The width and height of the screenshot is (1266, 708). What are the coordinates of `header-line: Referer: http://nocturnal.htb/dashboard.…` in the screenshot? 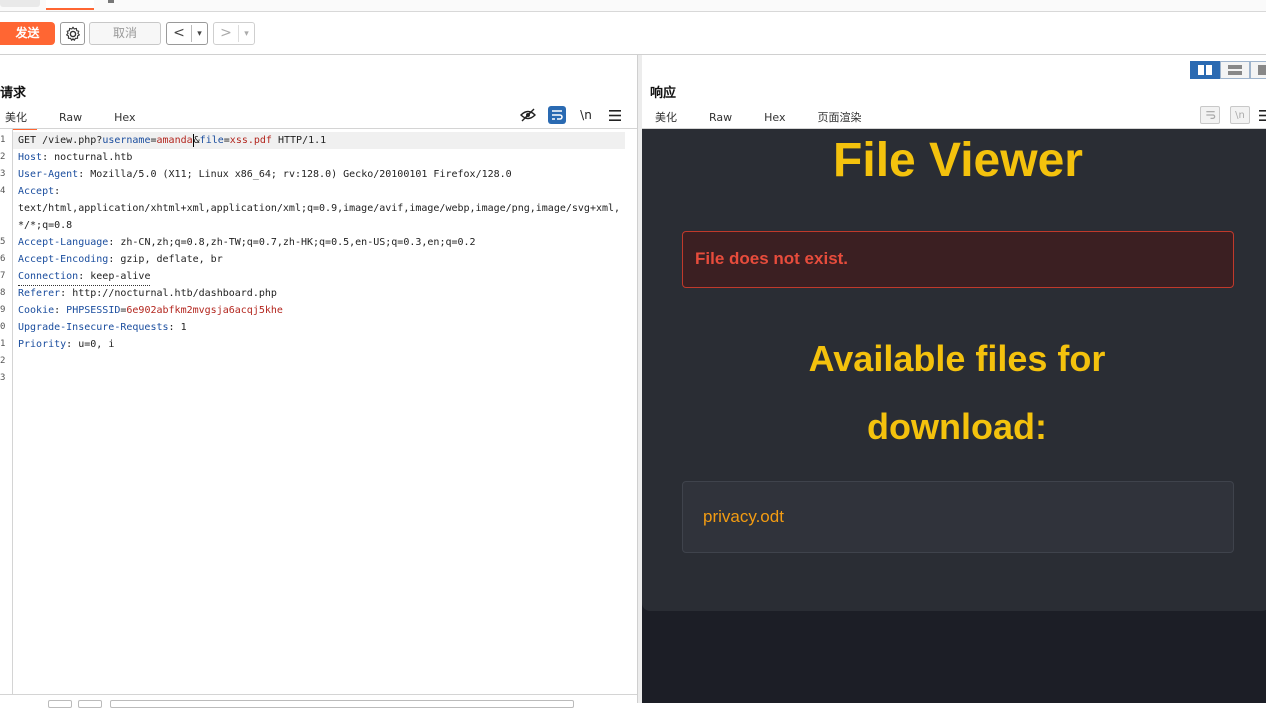 It's located at (147, 293).